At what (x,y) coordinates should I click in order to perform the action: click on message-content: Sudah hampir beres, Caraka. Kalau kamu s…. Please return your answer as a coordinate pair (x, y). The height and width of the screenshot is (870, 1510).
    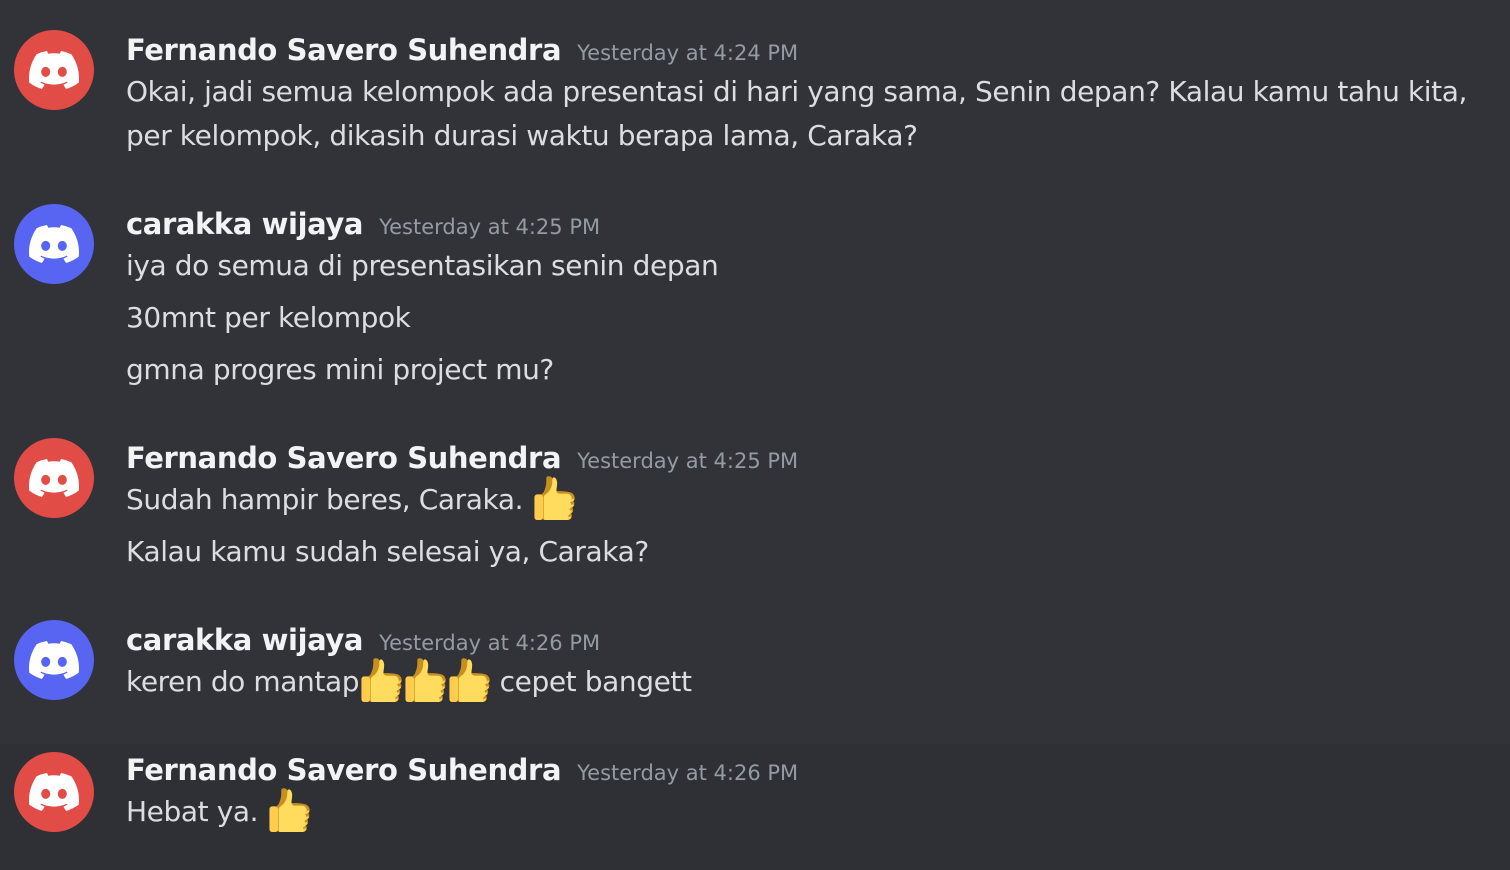
    Looking at the image, I should click on (811, 530).